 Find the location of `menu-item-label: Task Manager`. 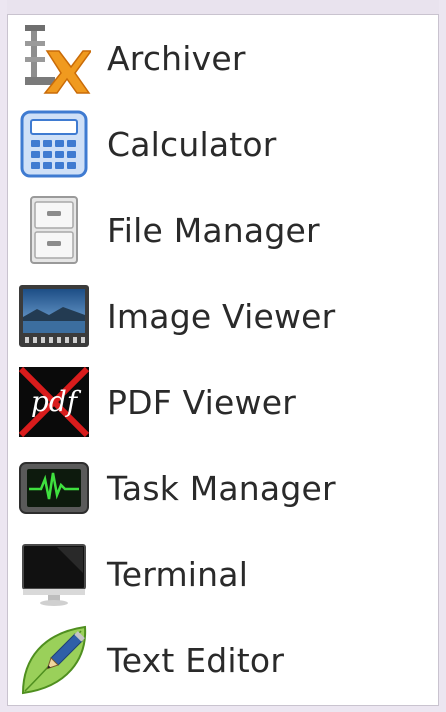

menu-item-label: Task Manager is located at coordinates (221, 488).